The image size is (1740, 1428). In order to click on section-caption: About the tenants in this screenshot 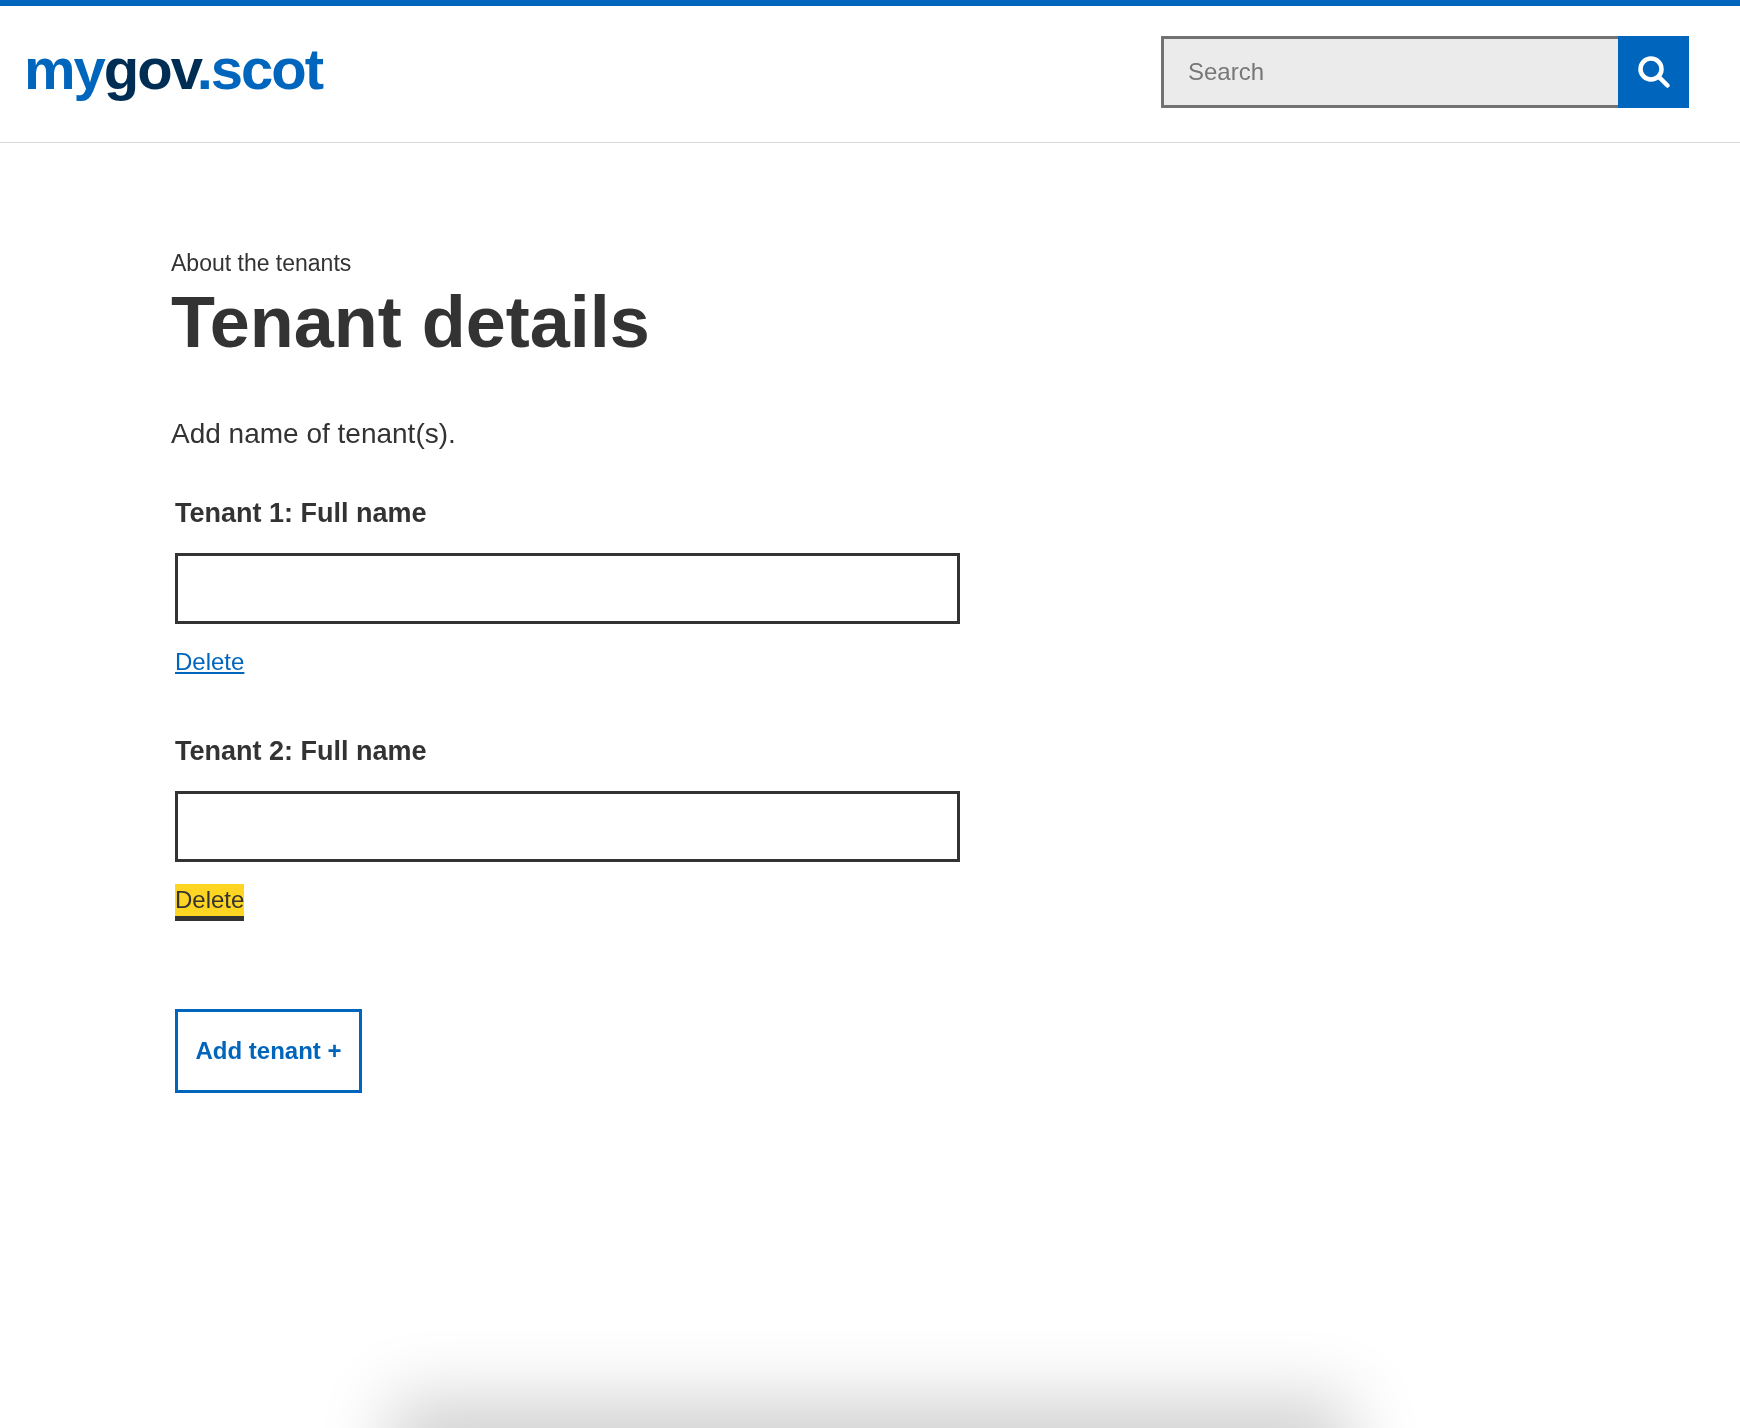, I will do `click(262, 263)`.